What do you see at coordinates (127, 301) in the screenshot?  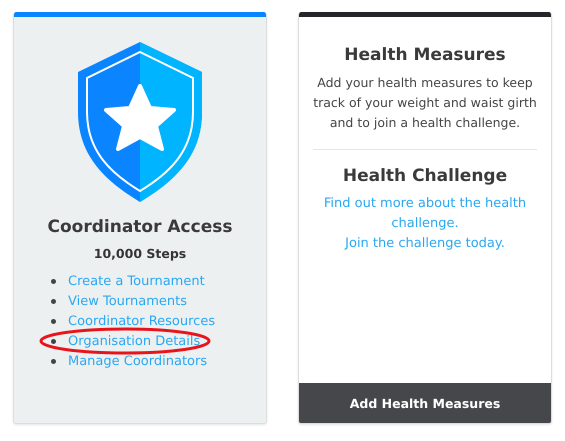 I see `link: View Tournaments` at bounding box center [127, 301].